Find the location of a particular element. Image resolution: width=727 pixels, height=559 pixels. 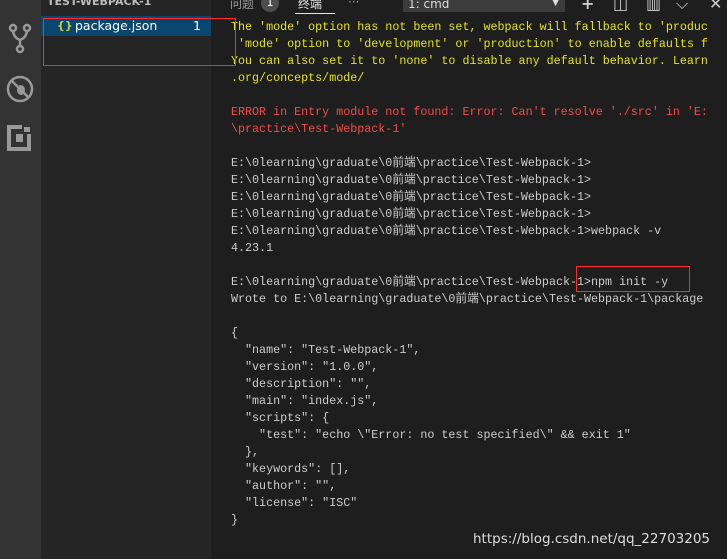

terminal-line: "main": "index.js", is located at coordinates (305, 401).